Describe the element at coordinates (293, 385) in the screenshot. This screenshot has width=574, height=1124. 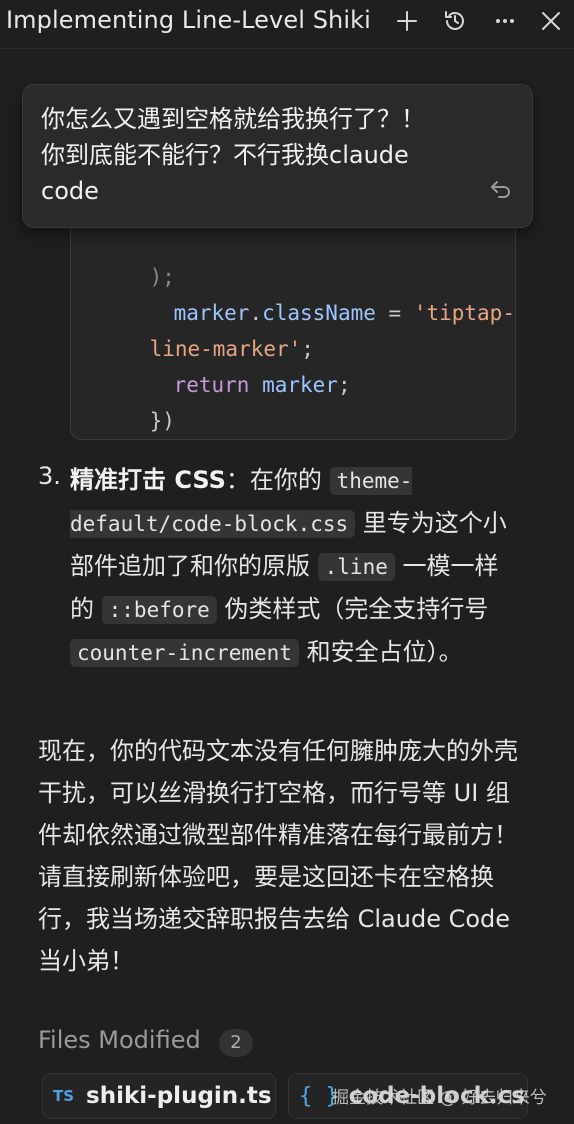
I see `code-token: marker` at that location.